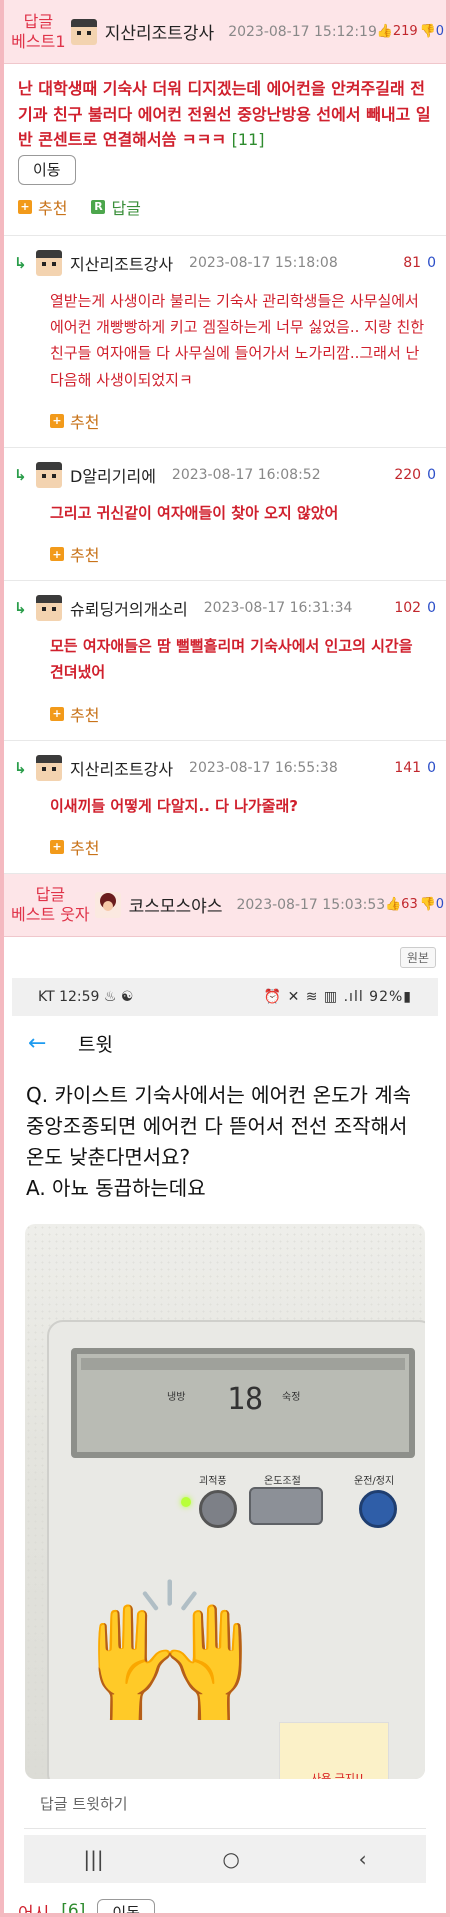 Image resolution: width=450 pixels, height=1917 pixels. What do you see at coordinates (408, 608) in the screenshot?
I see `votes-up: 102` at bounding box center [408, 608].